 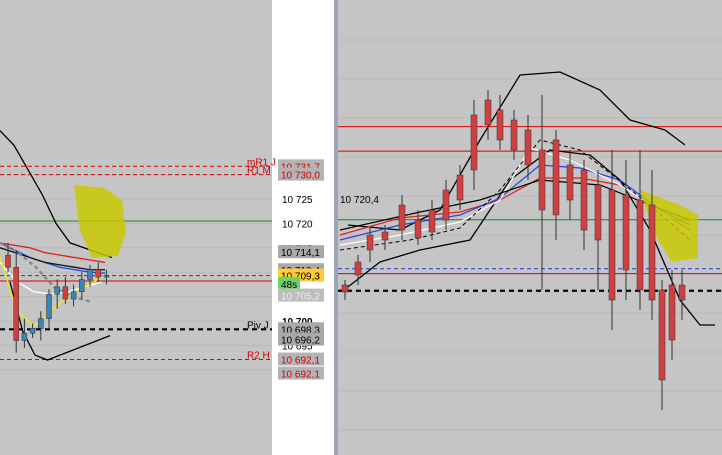 What do you see at coordinates (258, 325) in the screenshot?
I see `level-label: Piv J` at bounding box center [258, 325].